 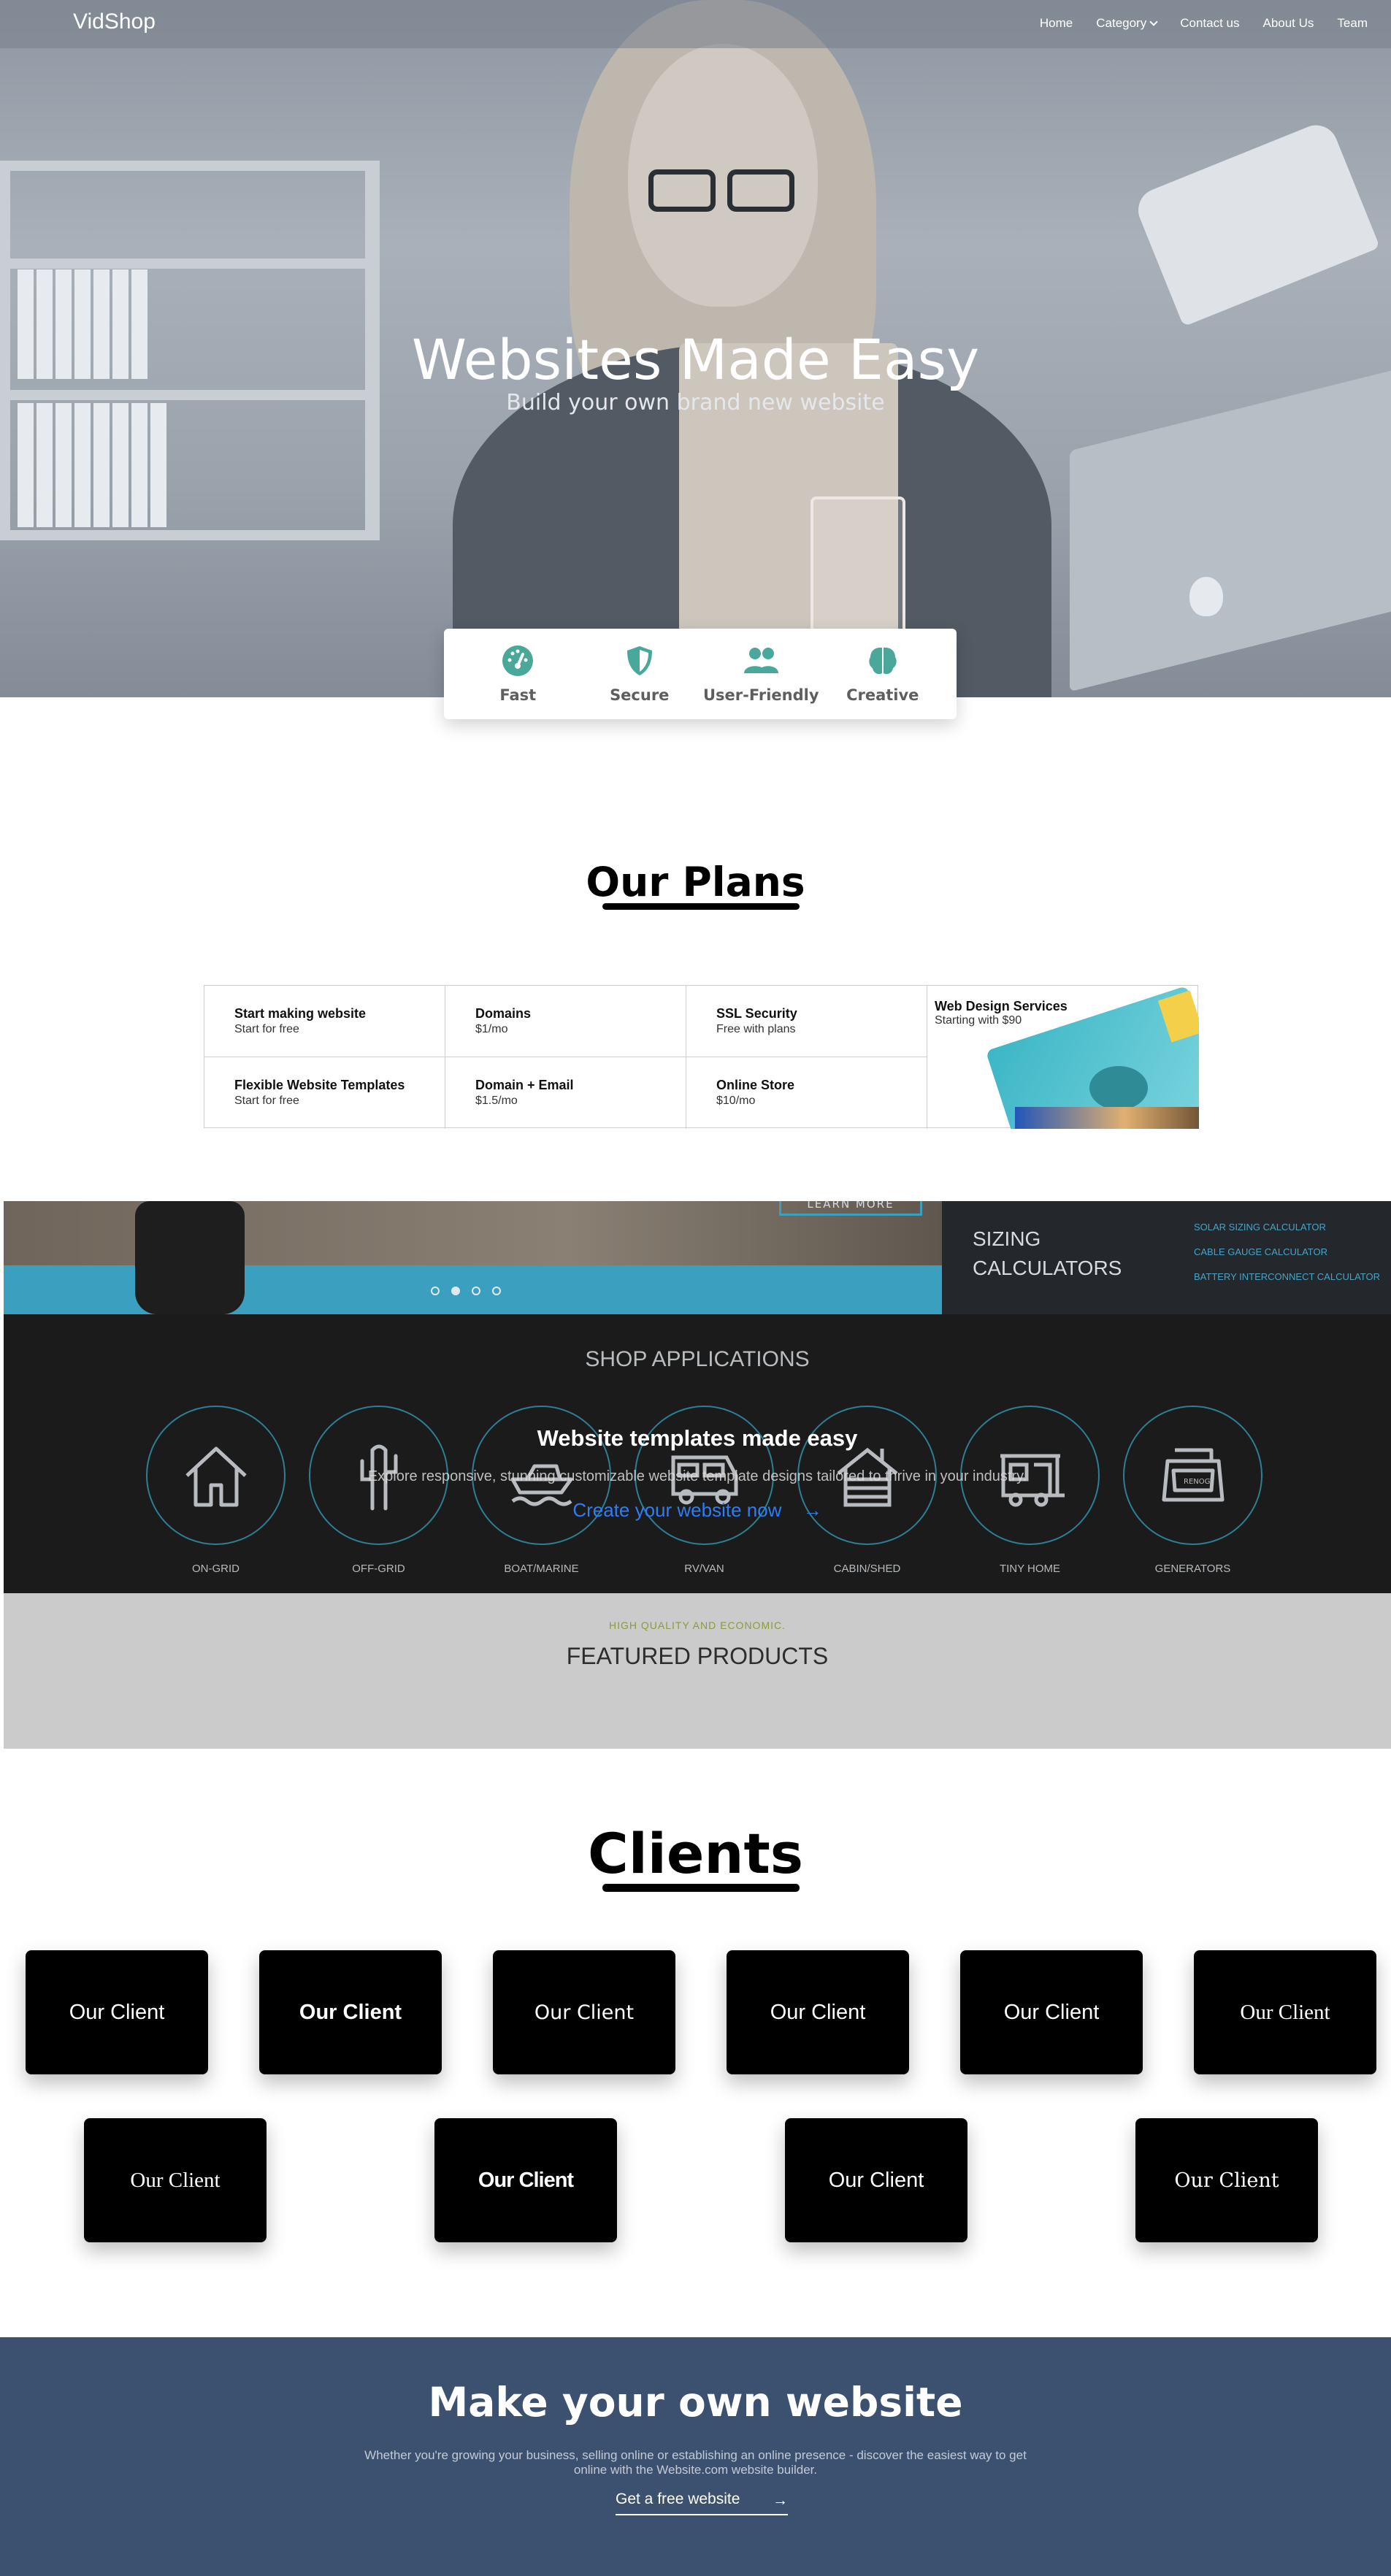 I want to click on plan-price: Free with plans, so click(x=756, y=1029).